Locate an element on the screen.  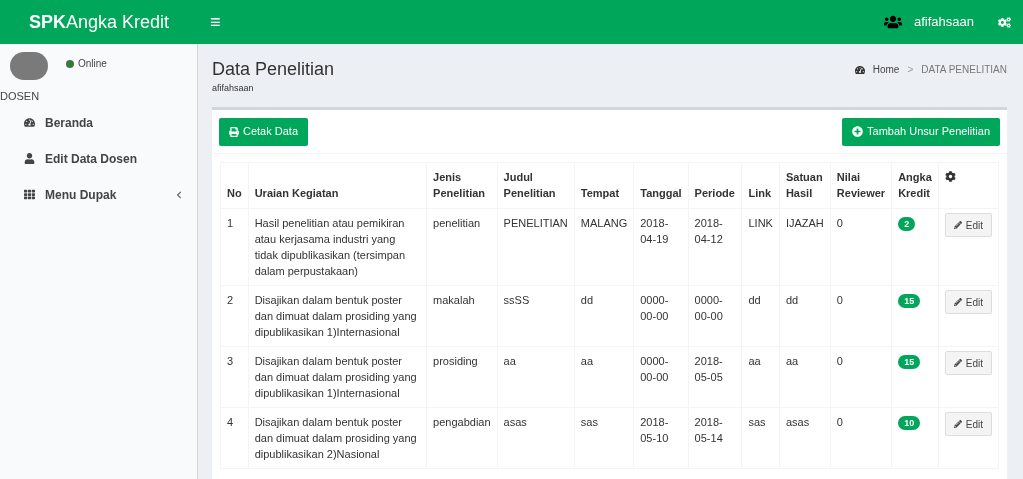
breadcrumb-link: Home is located at coordinates (886, 69).